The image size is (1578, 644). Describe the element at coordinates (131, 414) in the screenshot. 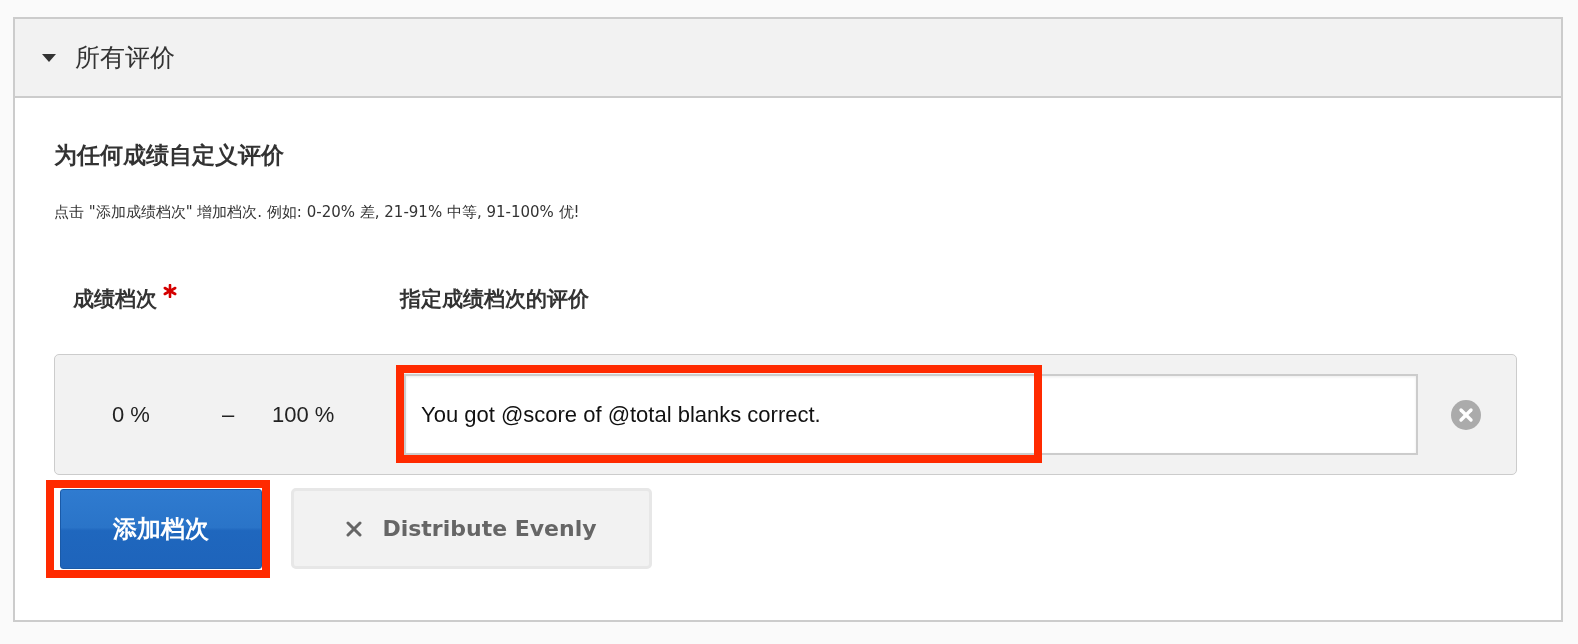

I see `range-from-value: 0 %` at that location.